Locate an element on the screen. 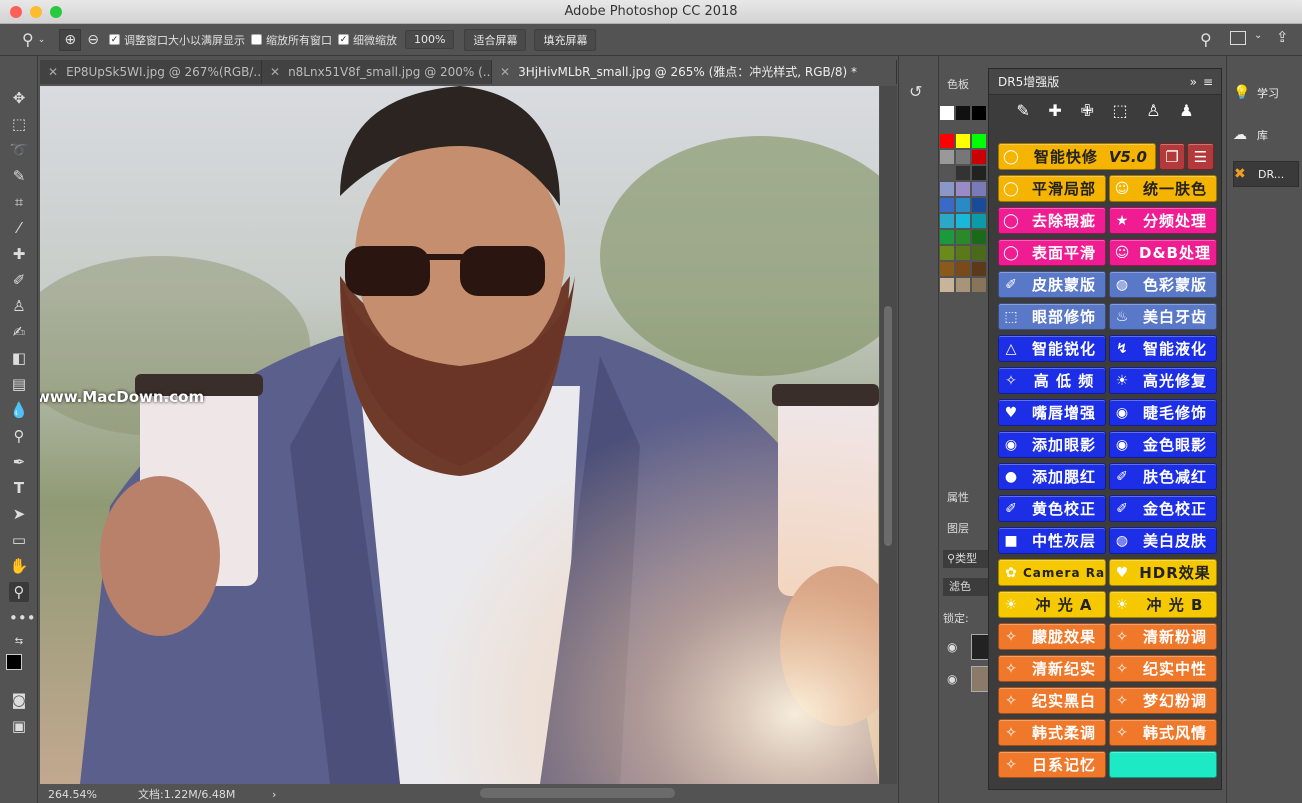  swatch-green1 is located at coordinates (947, 237).